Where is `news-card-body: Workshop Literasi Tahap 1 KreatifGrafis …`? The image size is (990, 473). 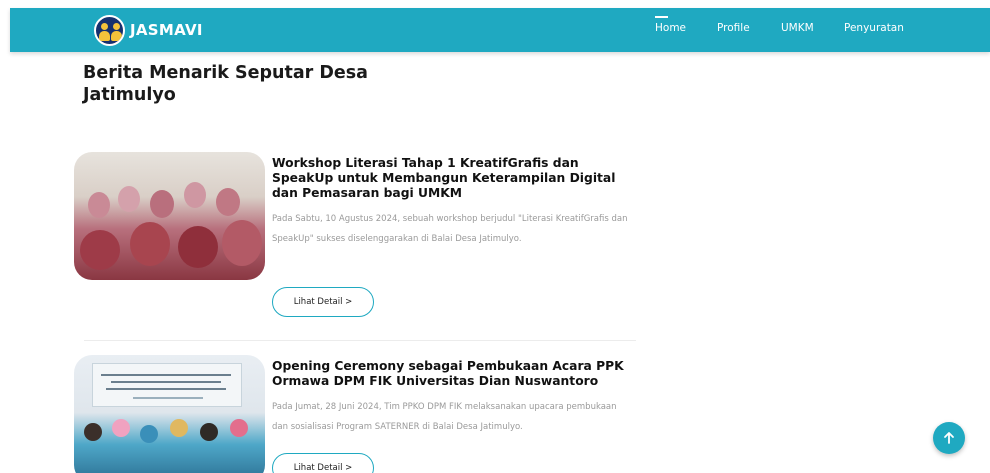 news-card-body: Workshop Literasi Tahap 1 KreatifGrafis … is located at coordinates (453, 202).